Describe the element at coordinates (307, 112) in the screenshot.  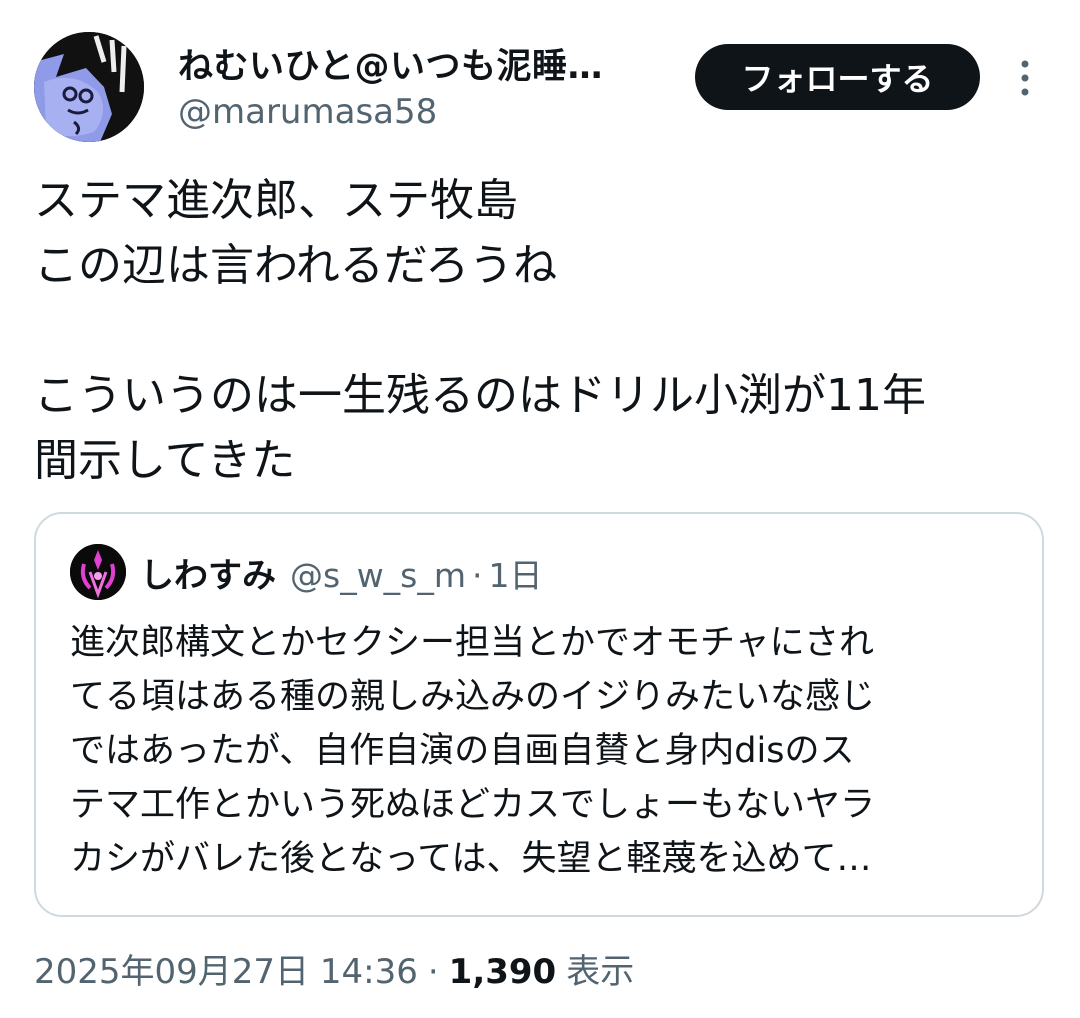
I see `author-handle: @marumasa58` at that location.